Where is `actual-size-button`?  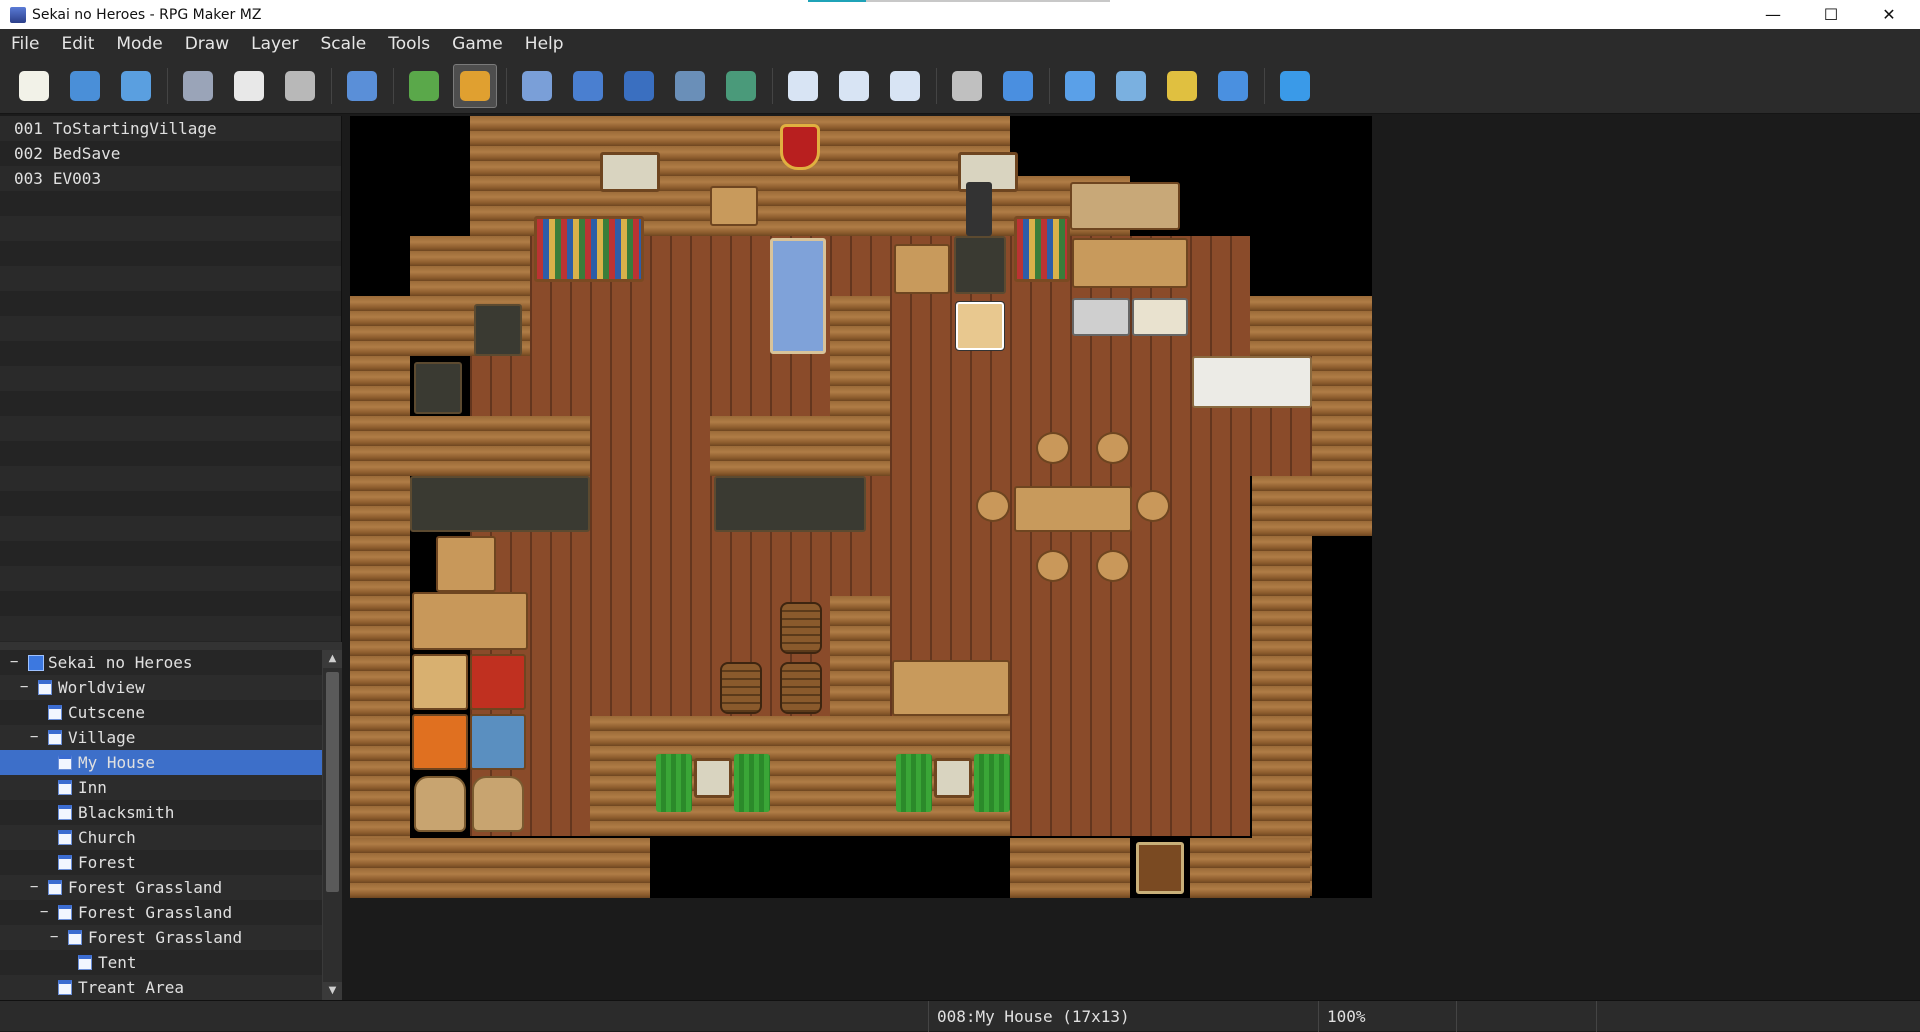 actual-size-button is located at coordinates (905, 86).